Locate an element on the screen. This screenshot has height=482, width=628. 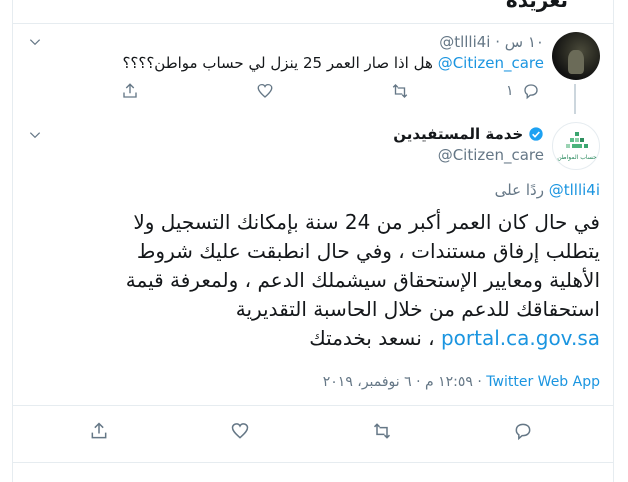
main-share-button is located at coordinates (99, 431).